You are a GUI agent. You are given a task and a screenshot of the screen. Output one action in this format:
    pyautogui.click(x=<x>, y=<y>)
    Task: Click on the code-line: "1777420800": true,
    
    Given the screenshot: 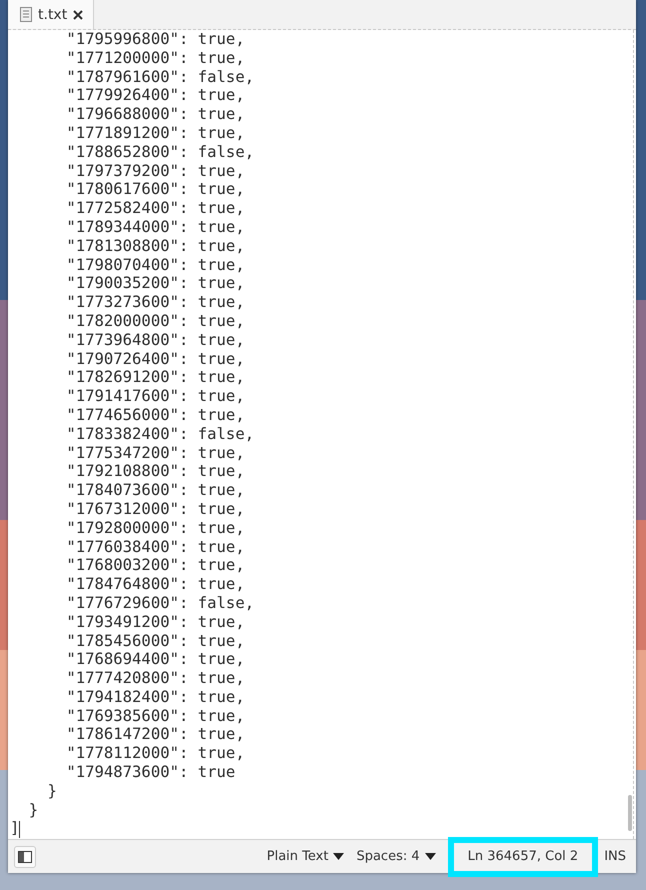 What is the action you would take?
    pyautogui.click(x=155, y=678)
    